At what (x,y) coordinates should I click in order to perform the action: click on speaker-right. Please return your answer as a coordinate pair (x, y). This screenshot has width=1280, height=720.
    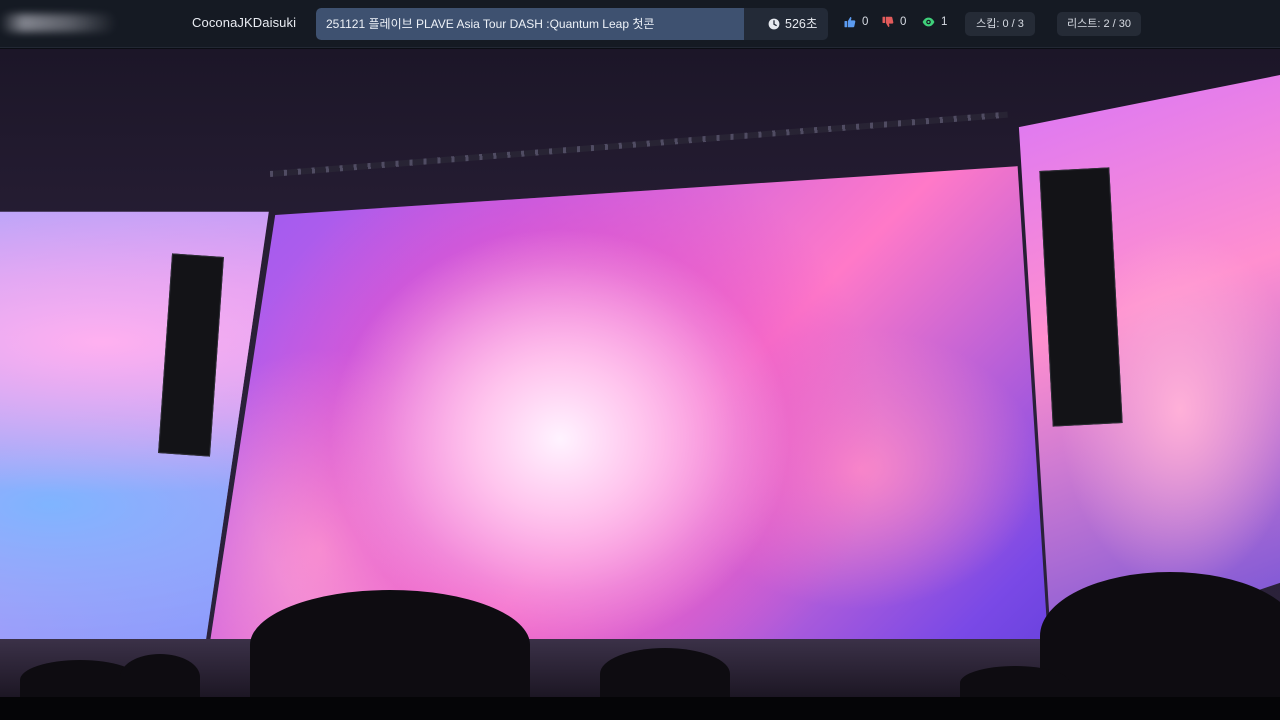
    Looking at the image, I should click on (1081, 297).